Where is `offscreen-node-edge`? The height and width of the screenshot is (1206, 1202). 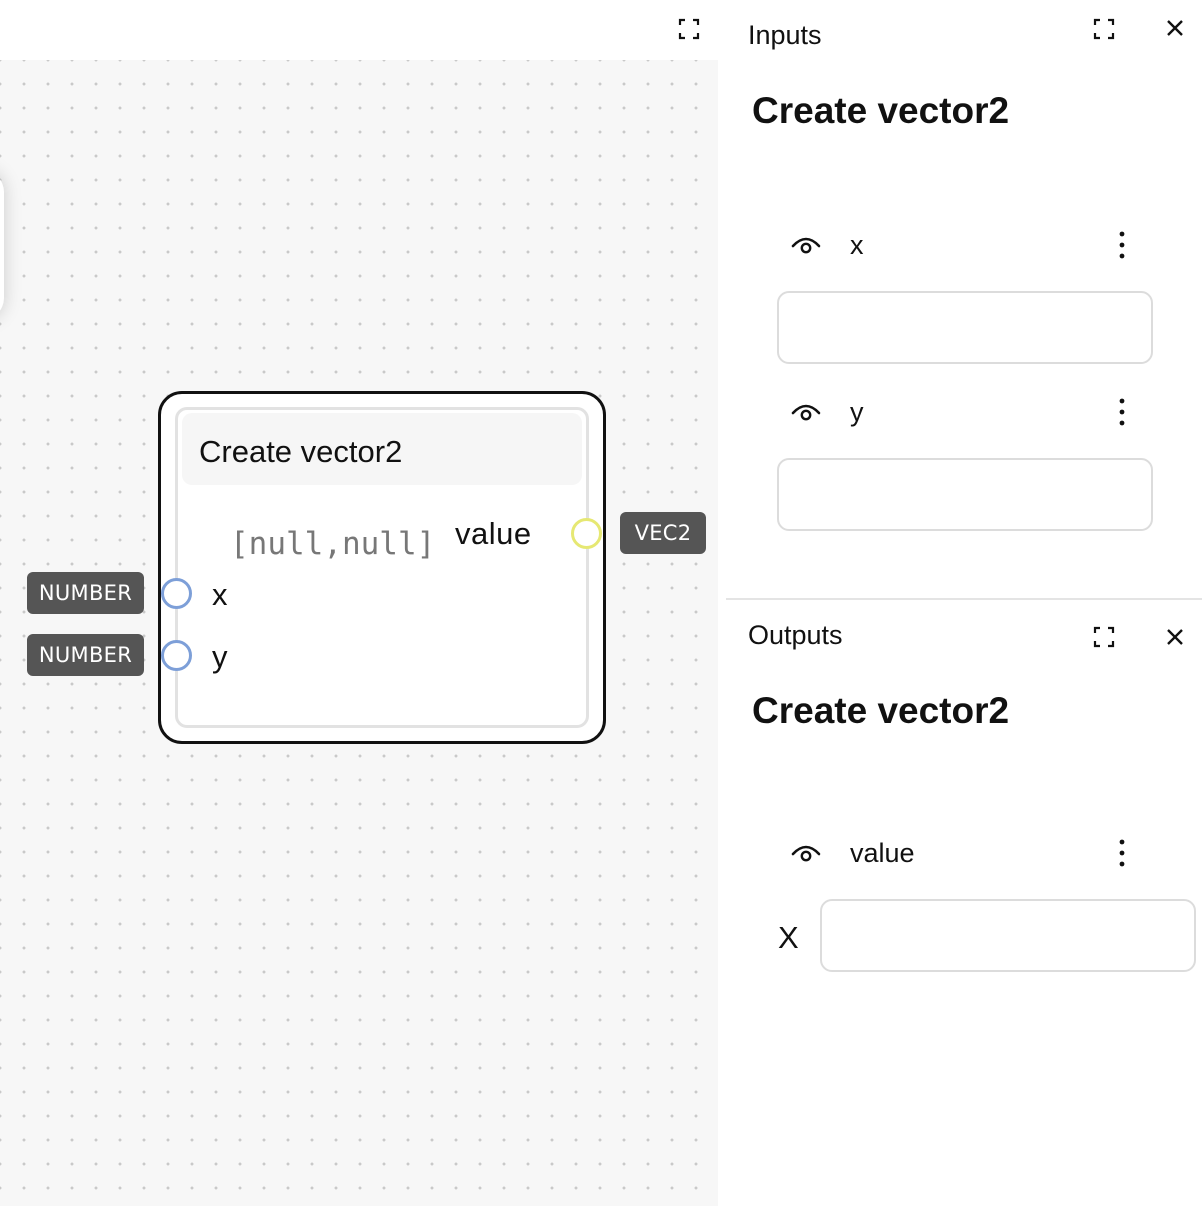 offscreen-node-edge is located at coordinates (2, 245).